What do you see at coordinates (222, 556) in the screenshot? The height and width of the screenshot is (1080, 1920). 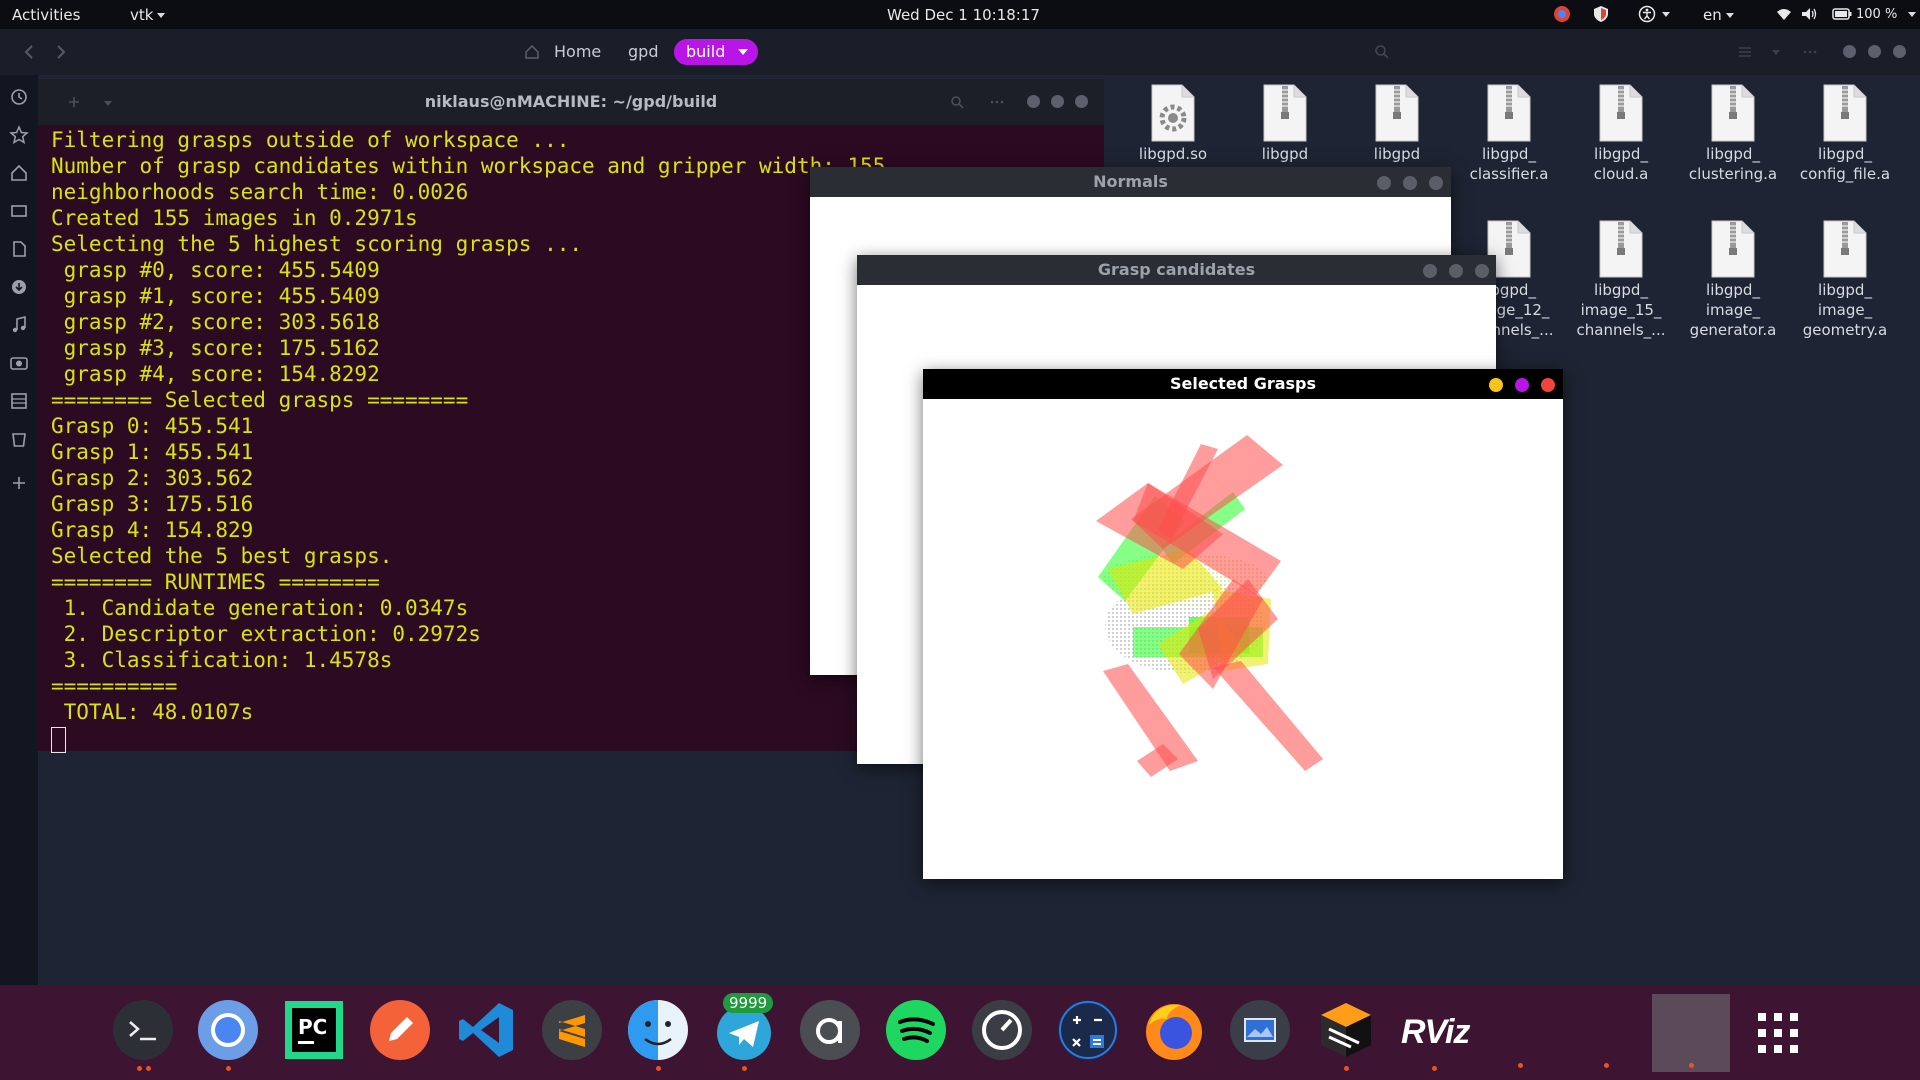 I see `terminal-line: Selected the 5 best grasps.` at bounding box center [222, 556].